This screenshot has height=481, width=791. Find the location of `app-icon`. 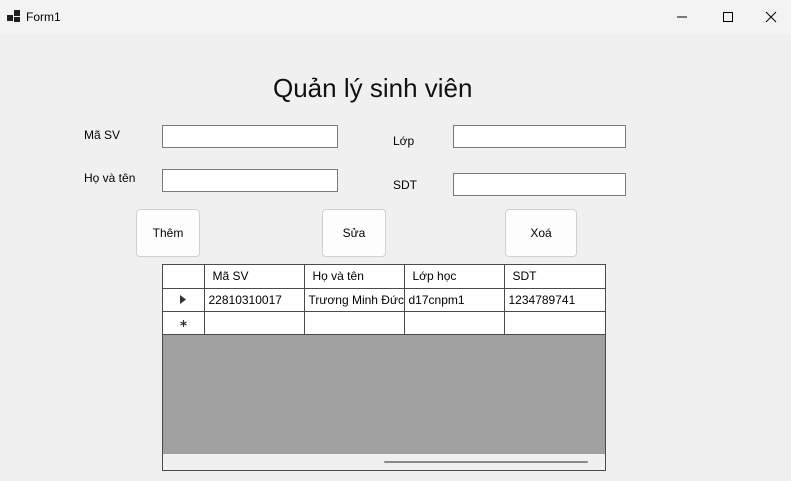

app-icon is located at coordinates (13, 16).